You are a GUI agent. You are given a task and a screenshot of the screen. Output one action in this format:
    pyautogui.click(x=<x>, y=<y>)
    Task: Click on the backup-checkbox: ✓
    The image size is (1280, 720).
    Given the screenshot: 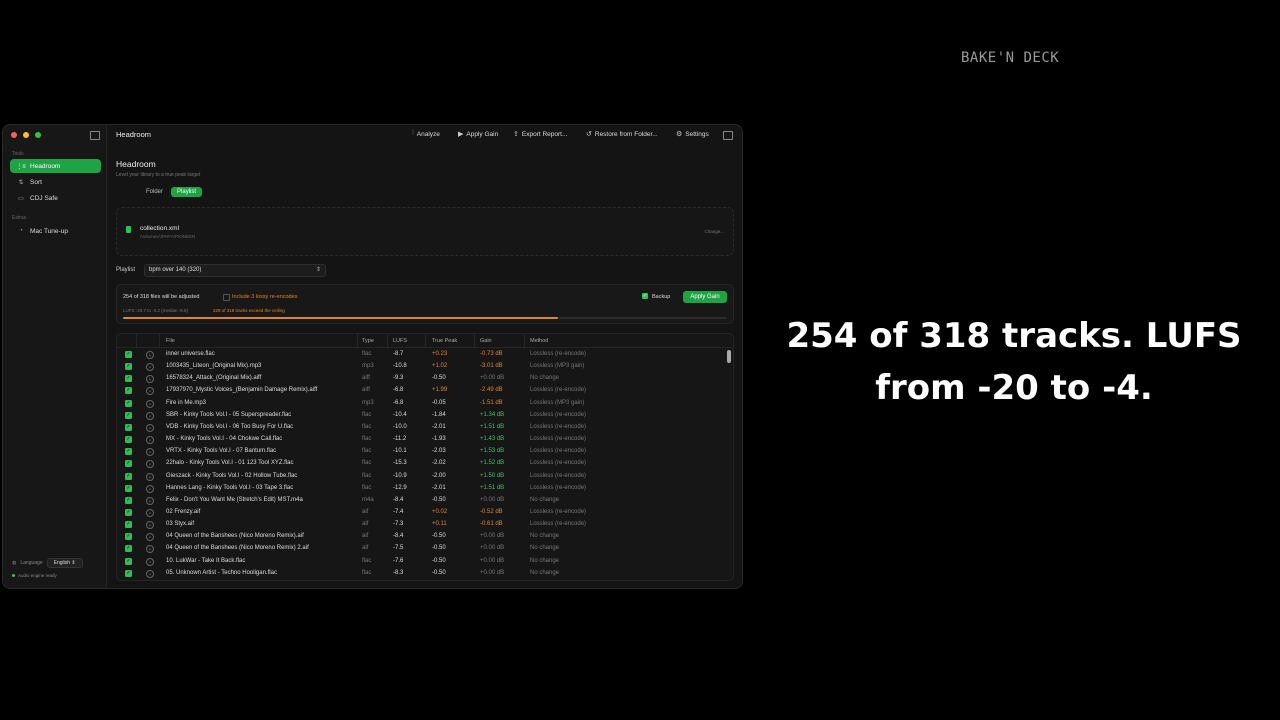 What is the action you would take?
    pyautogui.click(x=645, y=296)
    